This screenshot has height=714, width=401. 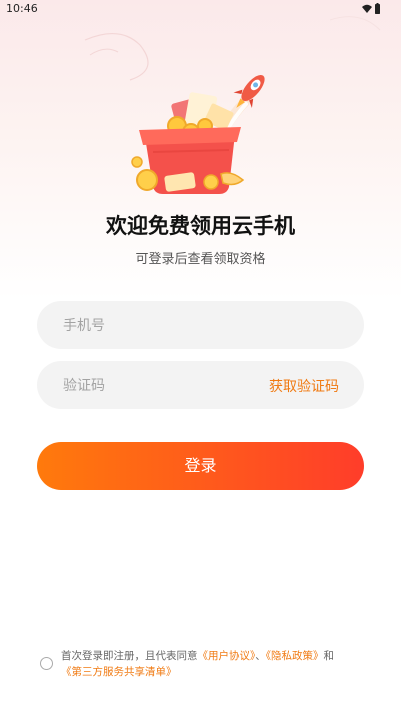 I want to click on get-code-button: 获取验证码, so click(x=304, y=386).